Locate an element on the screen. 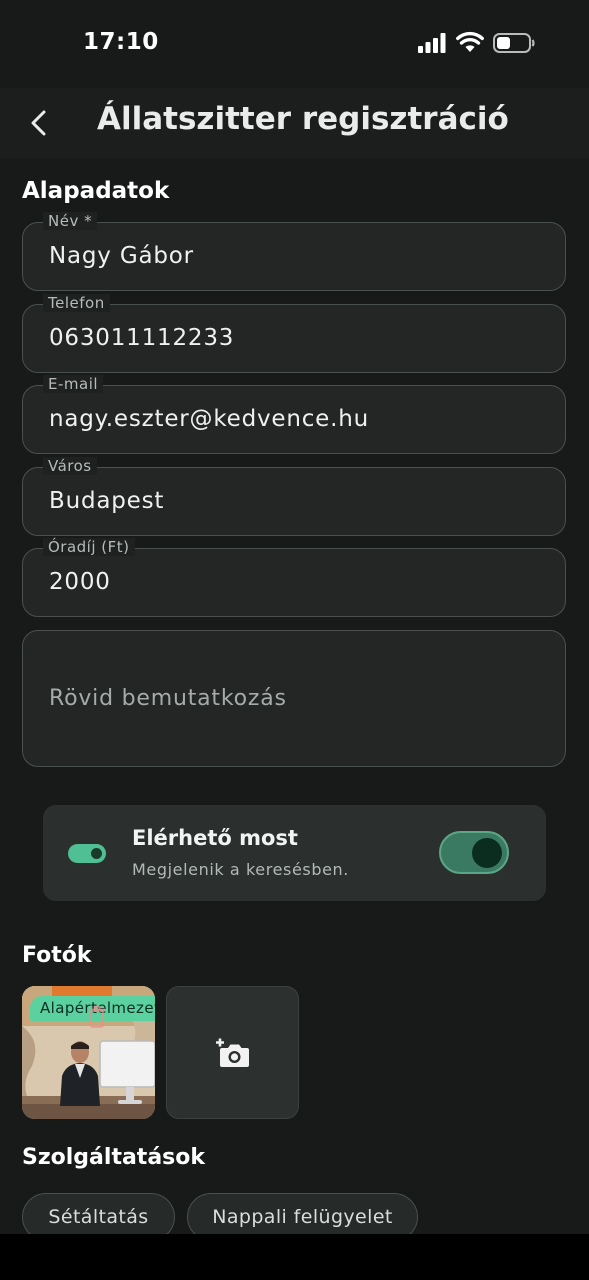 This screenshot has width=589, height=1280. email-value: nagy.eszter@kedvence.hu is located at coordinates (209, 419).